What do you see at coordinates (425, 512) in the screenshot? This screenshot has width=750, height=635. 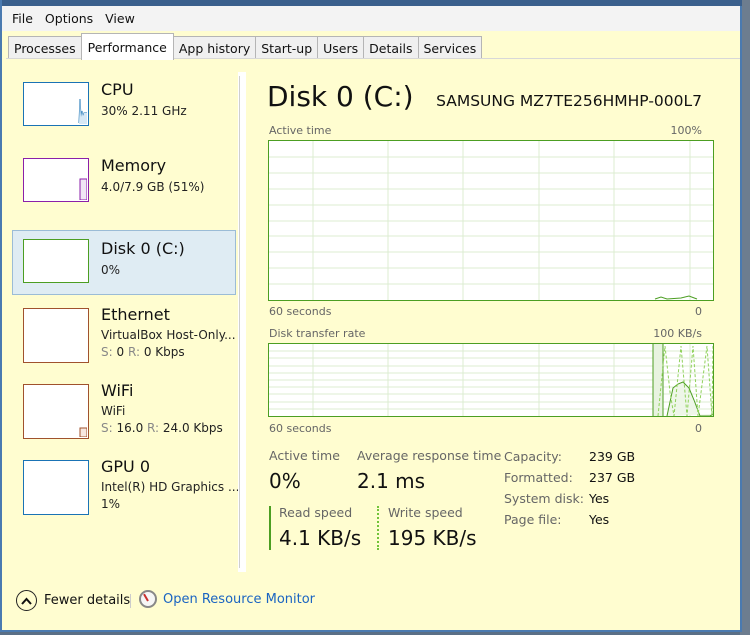 I see `write-speed-label: Write speed` at bounding box center [425, 512].